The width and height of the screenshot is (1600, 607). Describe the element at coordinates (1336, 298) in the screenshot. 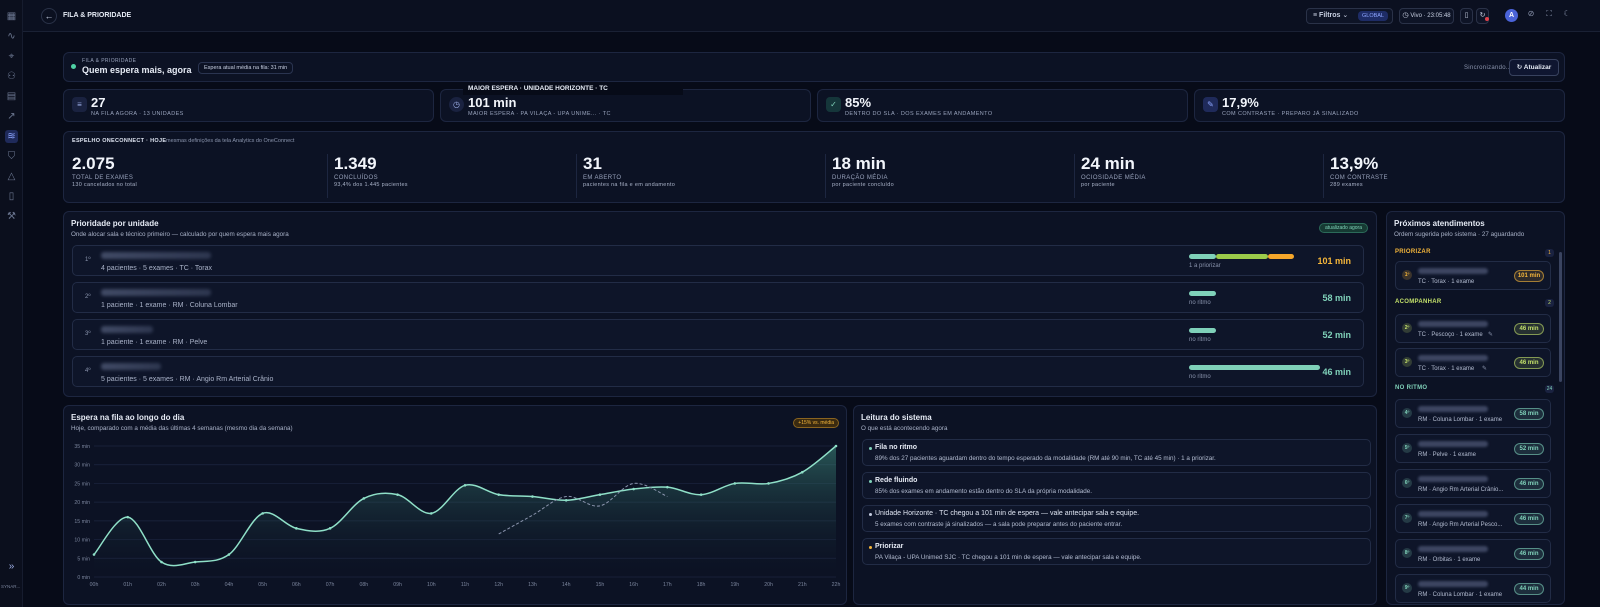

I see `row-minutes: 58 min` at that location.